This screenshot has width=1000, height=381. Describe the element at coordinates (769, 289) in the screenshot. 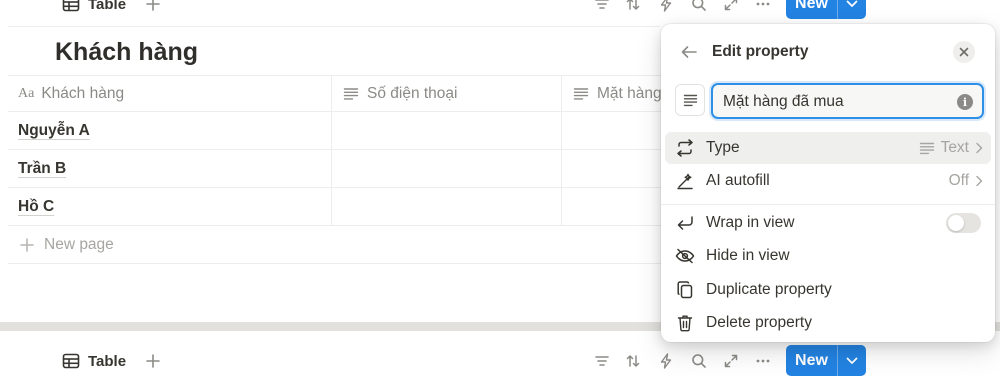

I see `duplicate-label: Duplicate property` at that location.